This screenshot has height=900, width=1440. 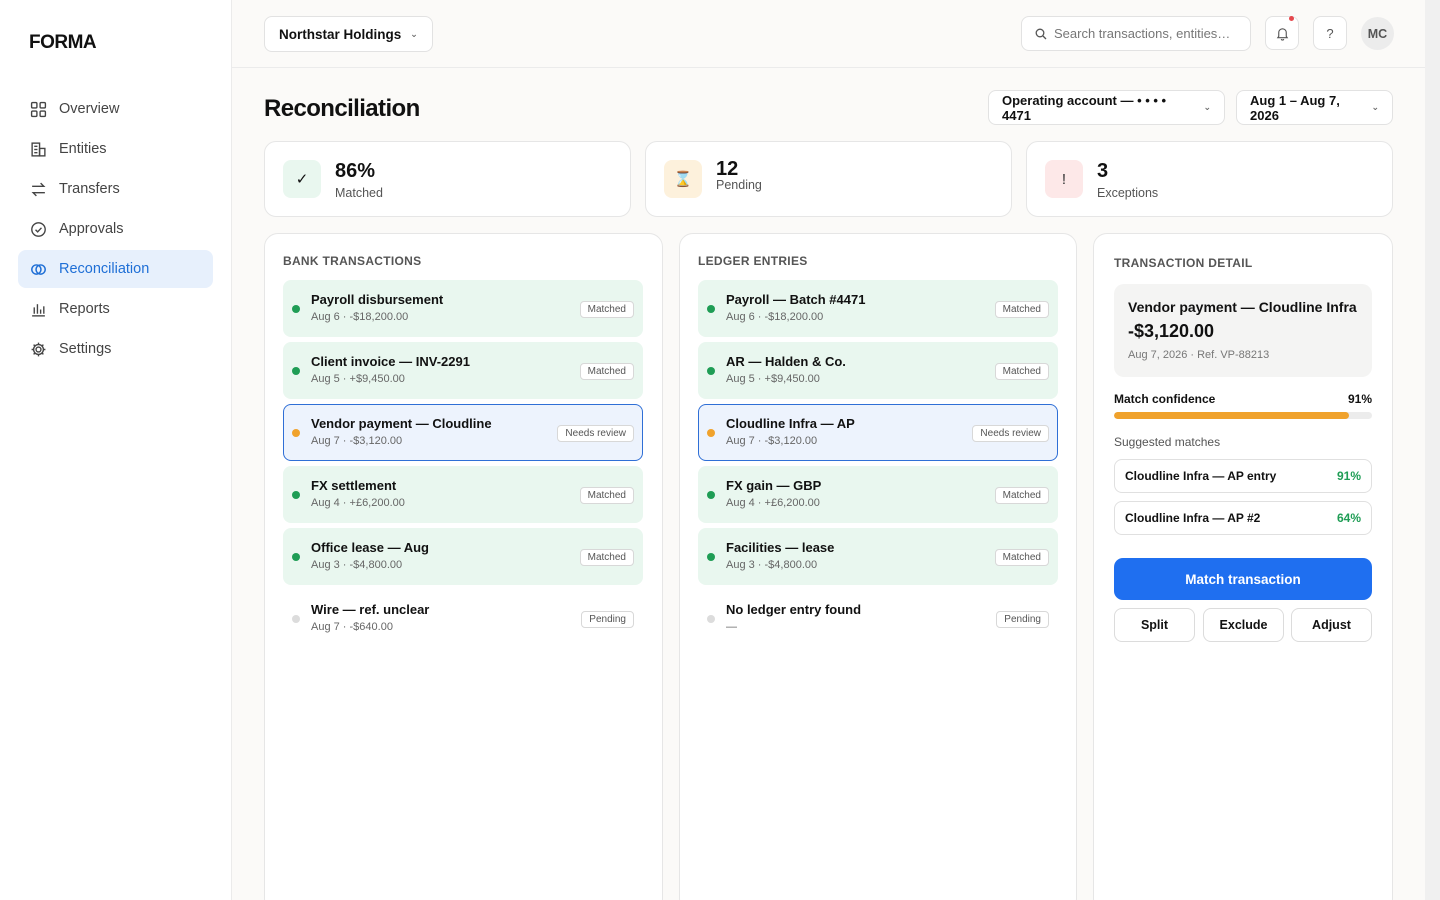 I want to click on page-scrollbar, so click(x=1432, y=450).